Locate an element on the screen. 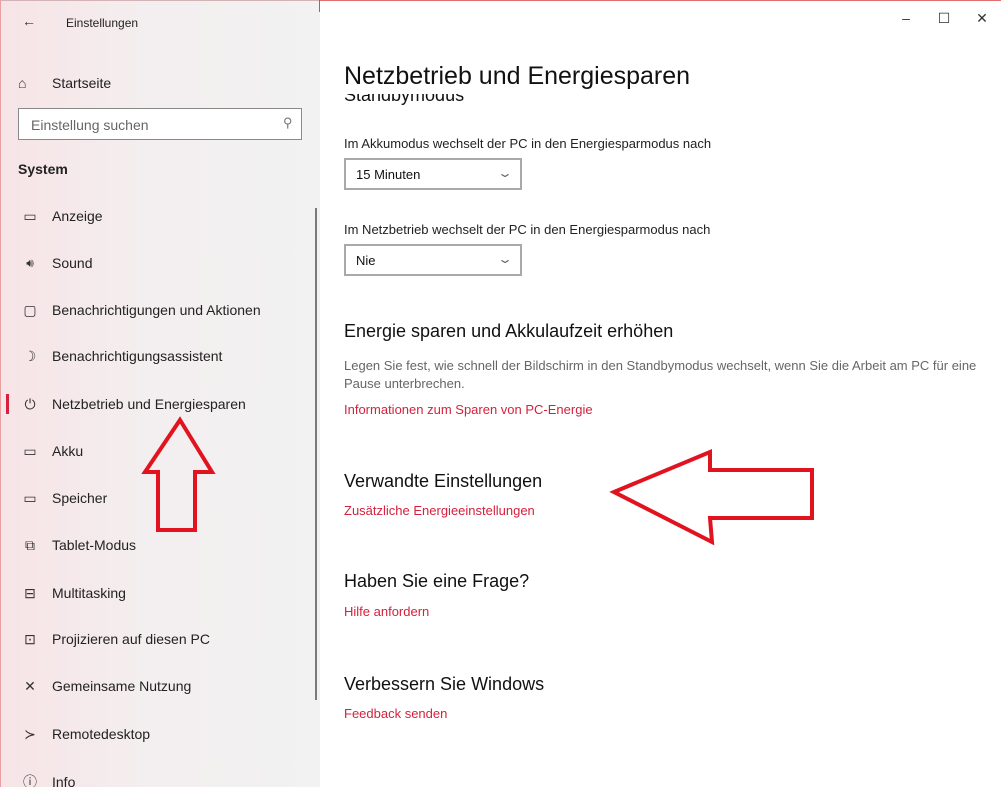  question-heading: Haben Sie eine Frage? is located at coordinates (437, 581).